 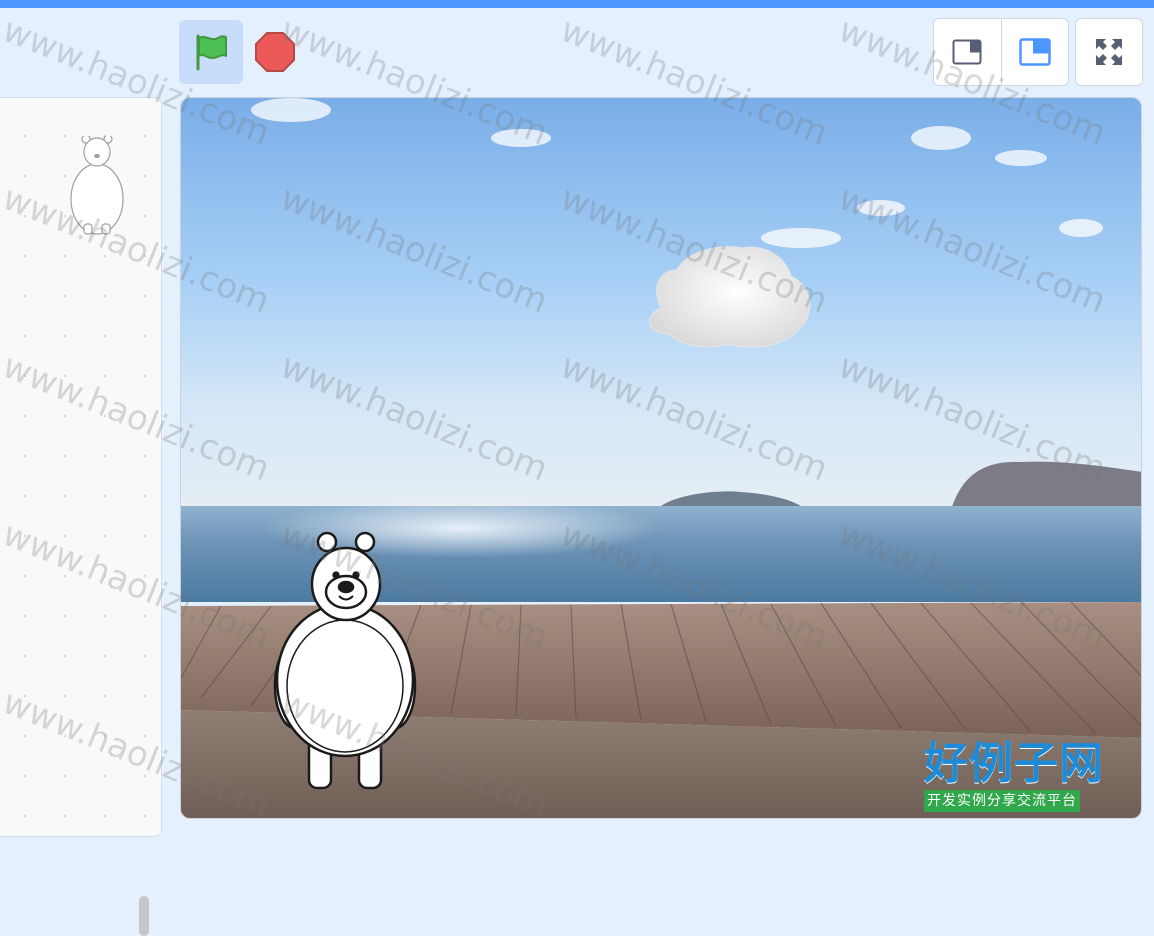 What do you see at coordinates (97, 186) in the screenshot?
I see `sprite-thumbnail-polar-bear` at bounding box center [97, 186].